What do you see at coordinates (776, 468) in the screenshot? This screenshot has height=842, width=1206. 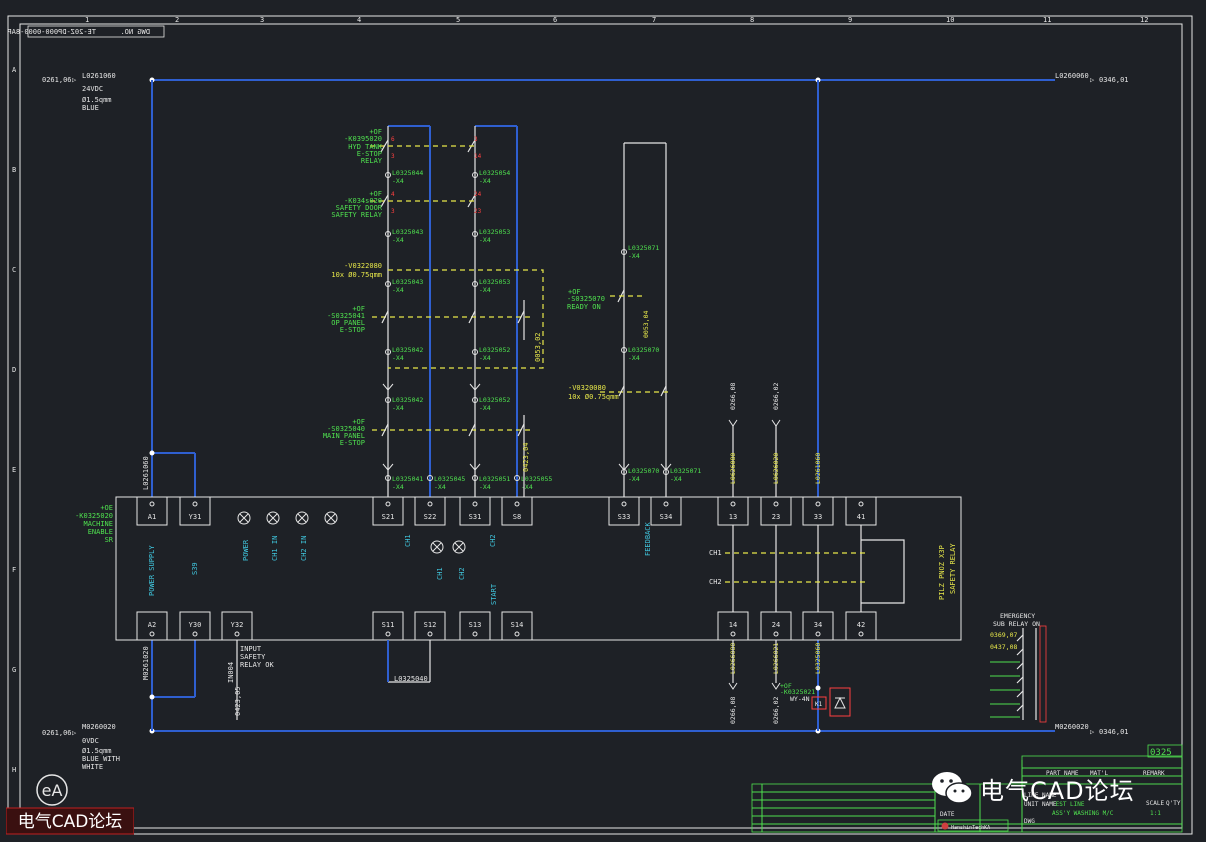 I see `svg-text: L0626020` at bounding box center [776, 468].